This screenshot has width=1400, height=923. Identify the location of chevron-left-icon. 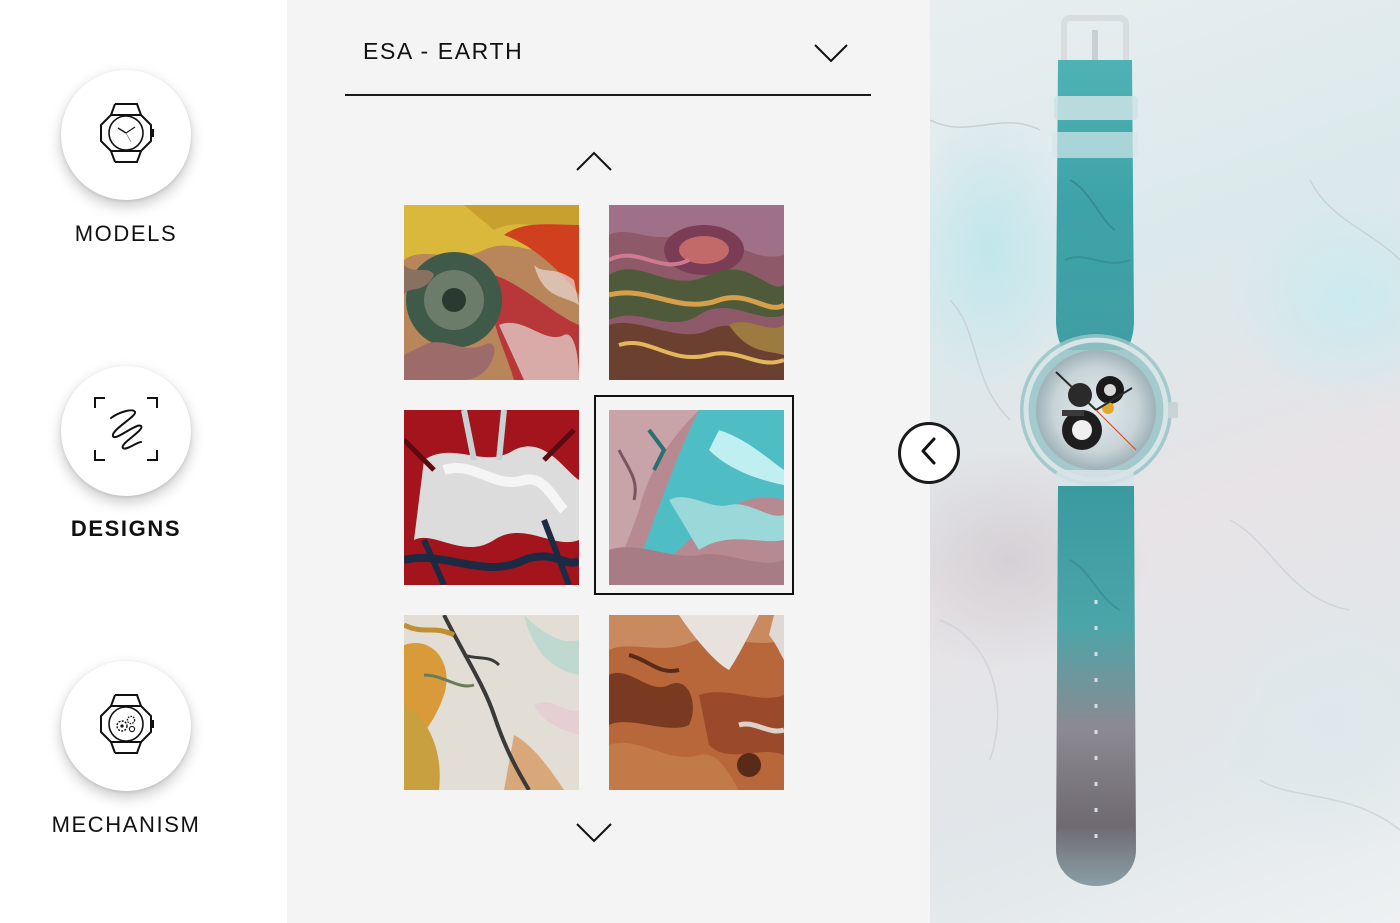
(929, 453).